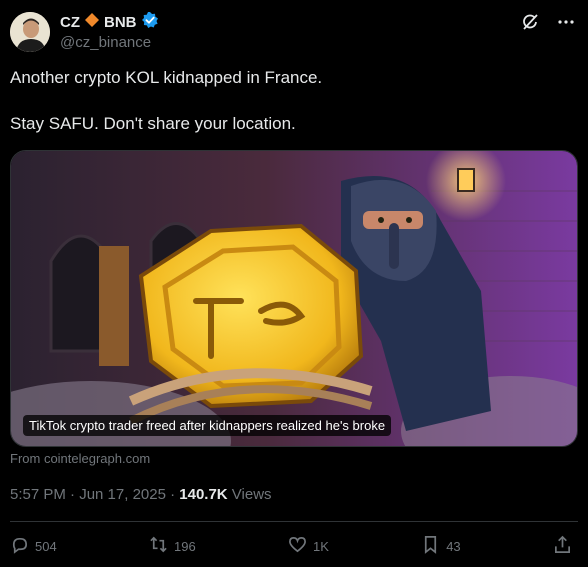  Describe the element at coordinates (92, 22) in the screenshot. I see `diamond-icon` at that location.